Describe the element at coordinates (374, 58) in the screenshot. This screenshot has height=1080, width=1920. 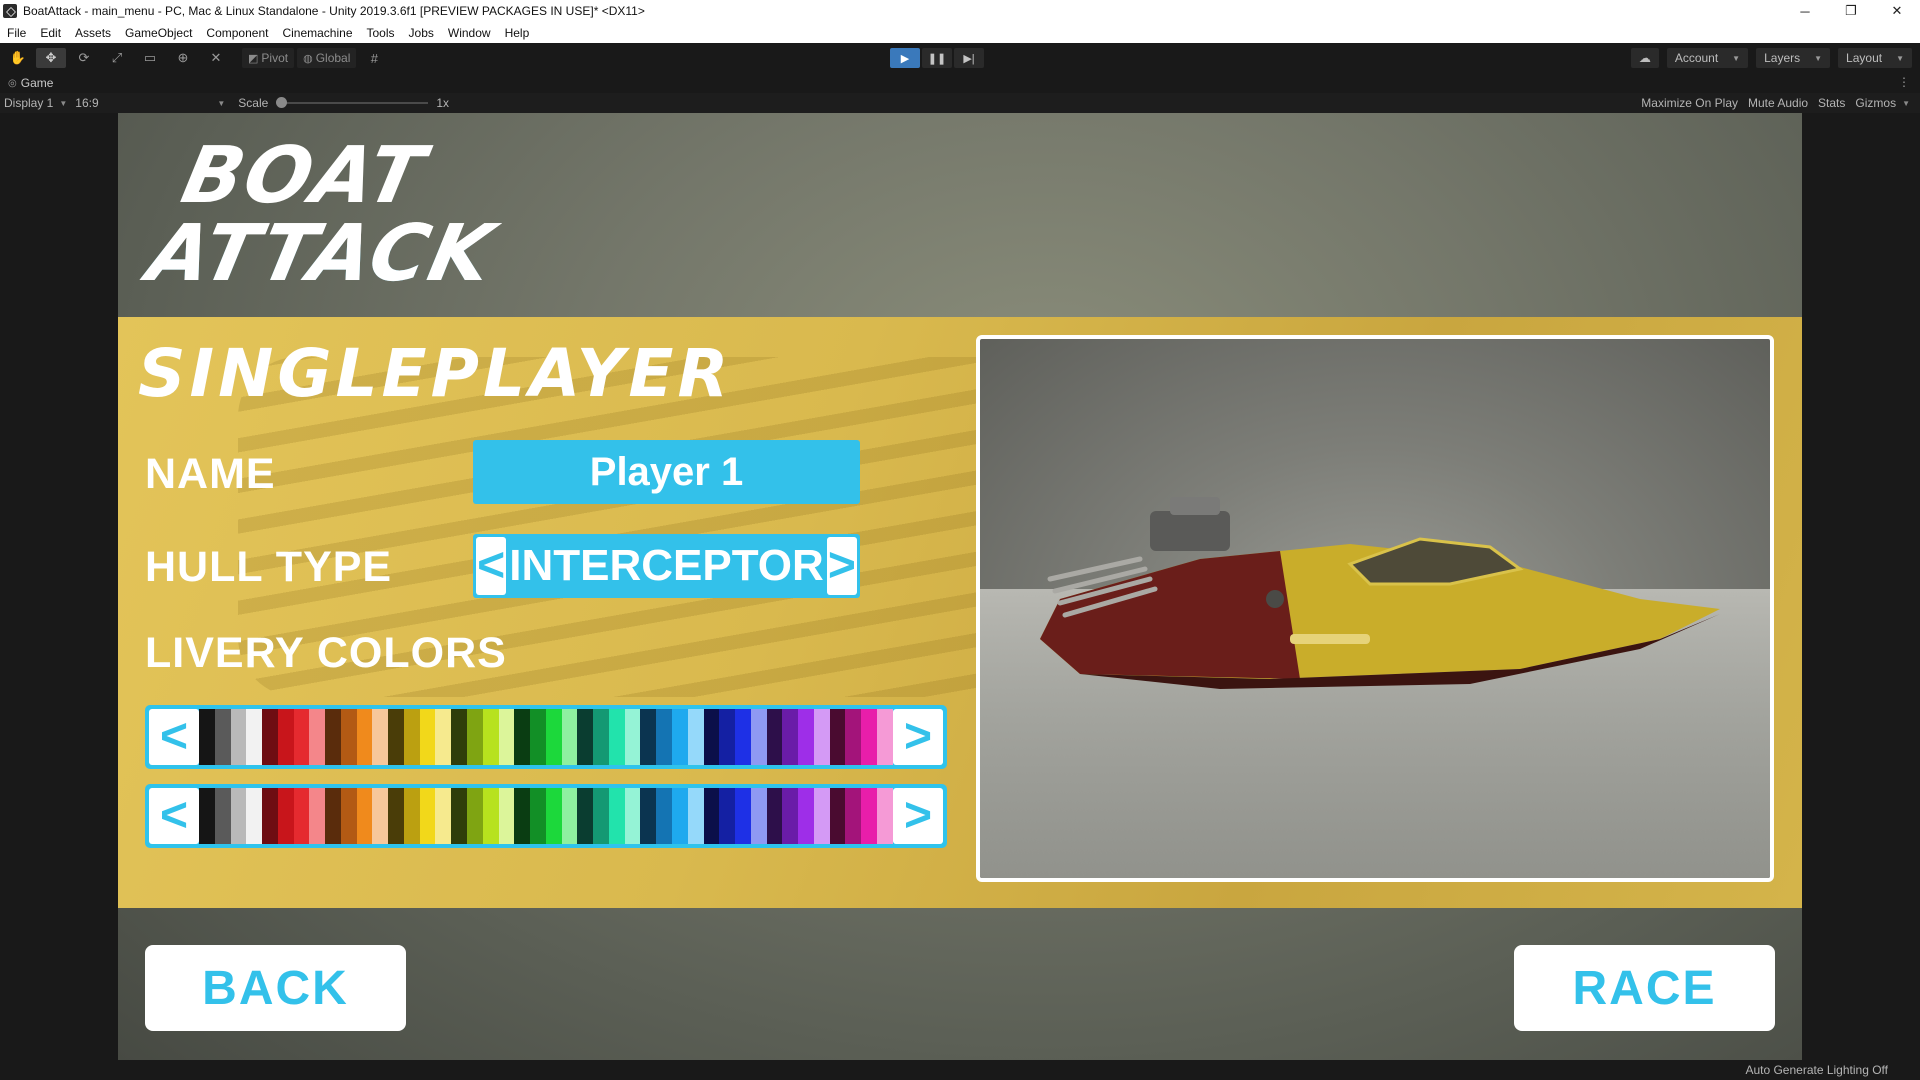
I see `grid-snap-icon: #` at that location.